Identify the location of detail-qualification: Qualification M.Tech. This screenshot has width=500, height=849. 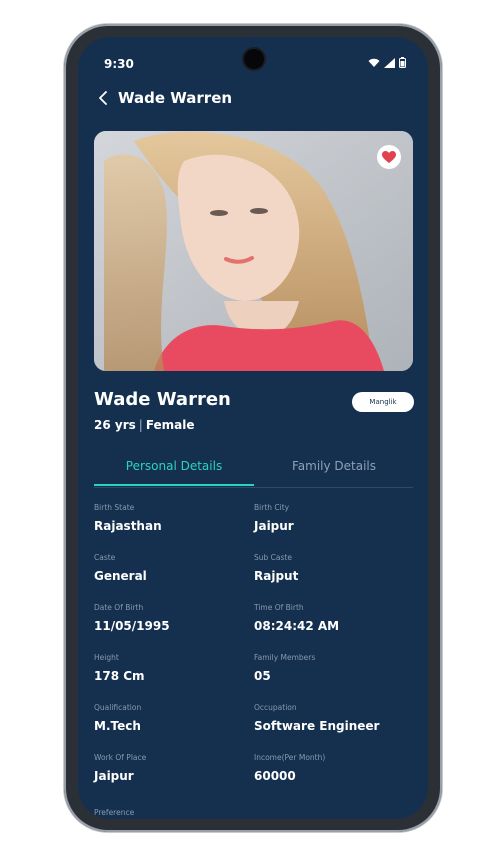
(174, 718).